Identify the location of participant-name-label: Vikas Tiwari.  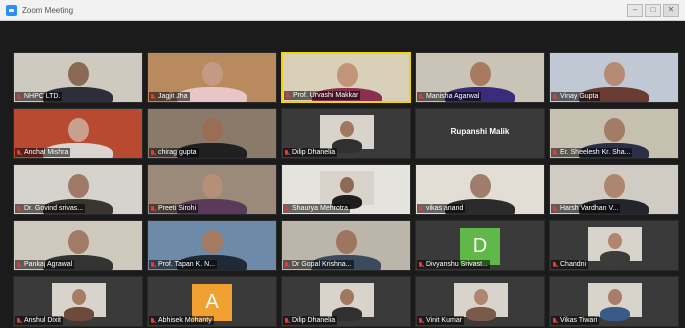
(575, 320).